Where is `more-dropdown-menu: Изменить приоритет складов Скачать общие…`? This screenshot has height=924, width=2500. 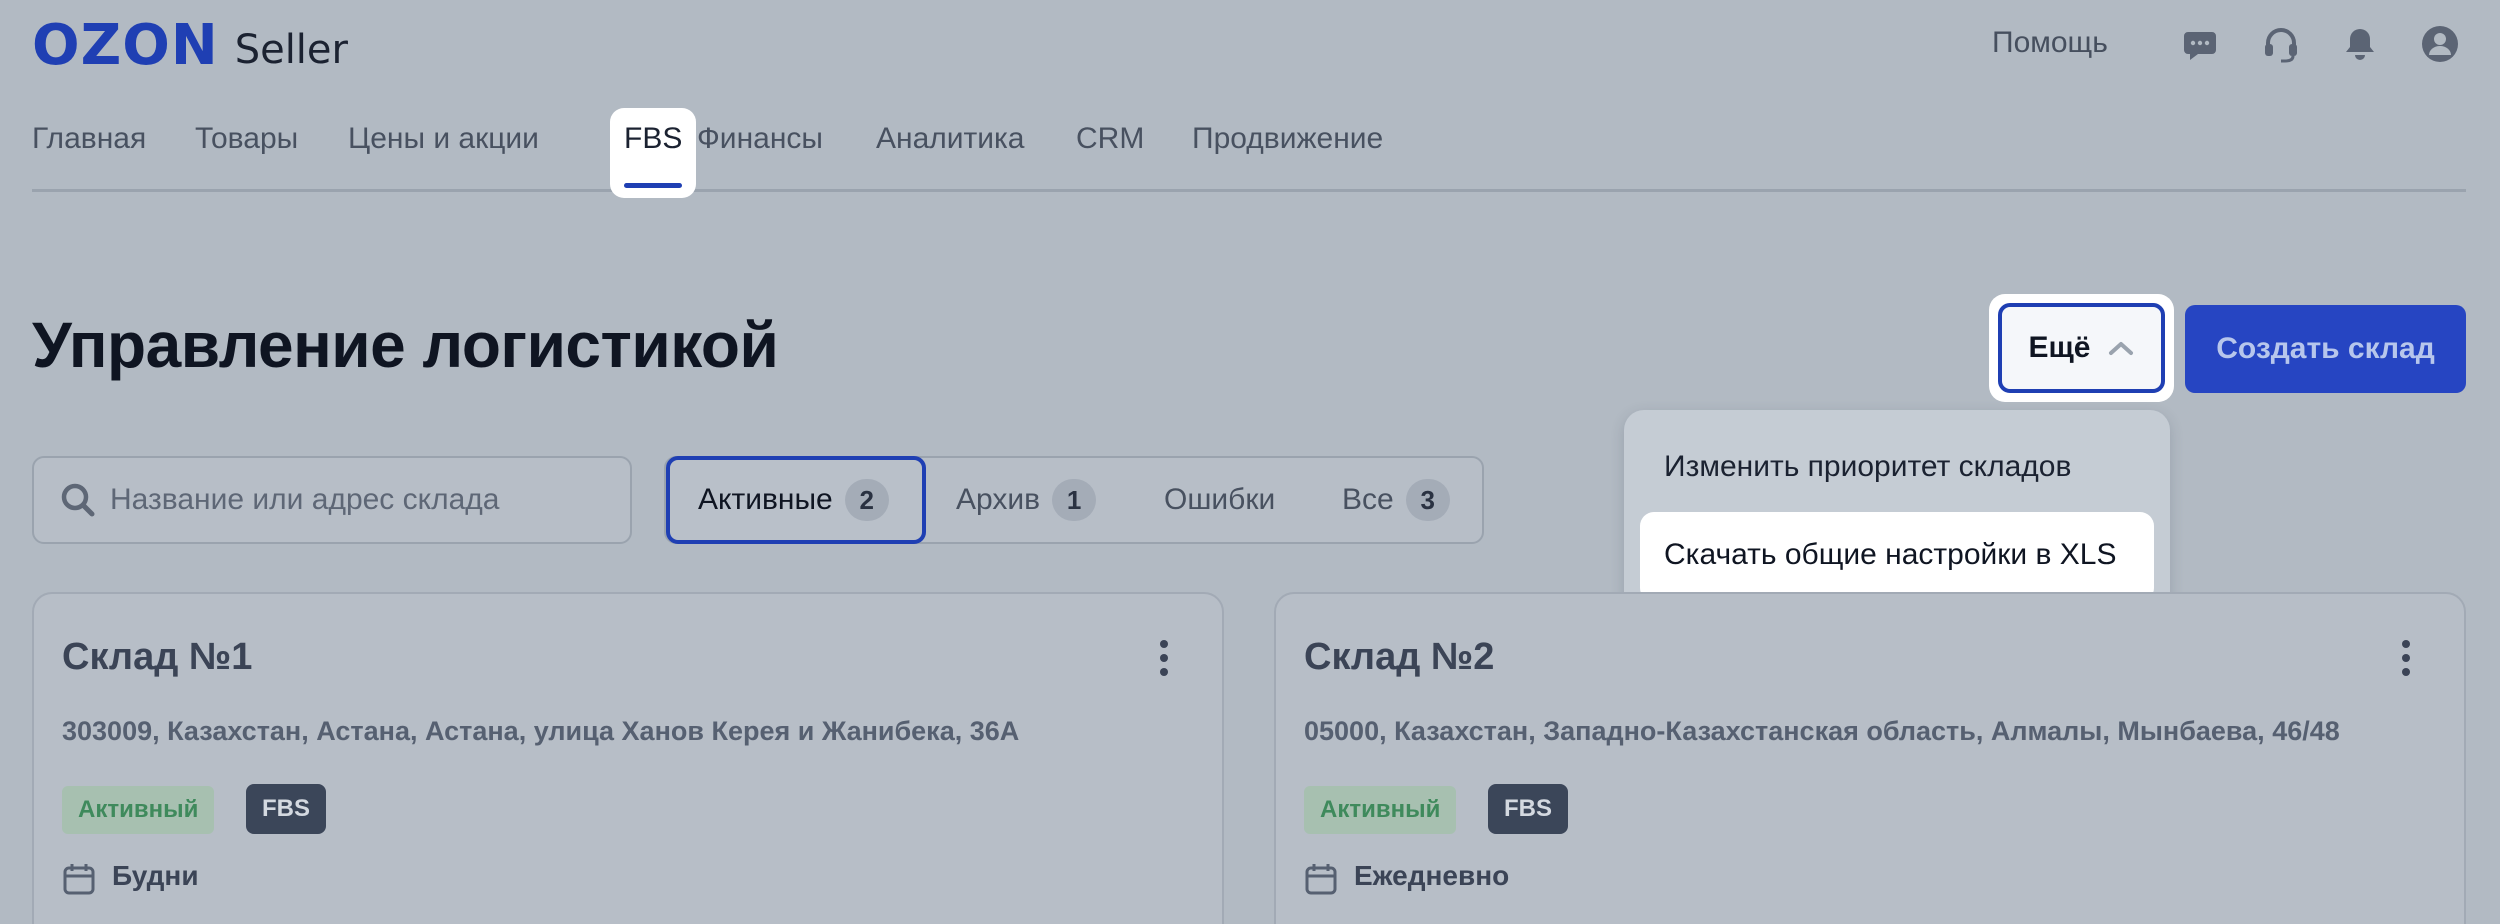
more-dropdown-menu: Изменить приоритет складов Скачать общие… is located at coordinates (1897, 513).